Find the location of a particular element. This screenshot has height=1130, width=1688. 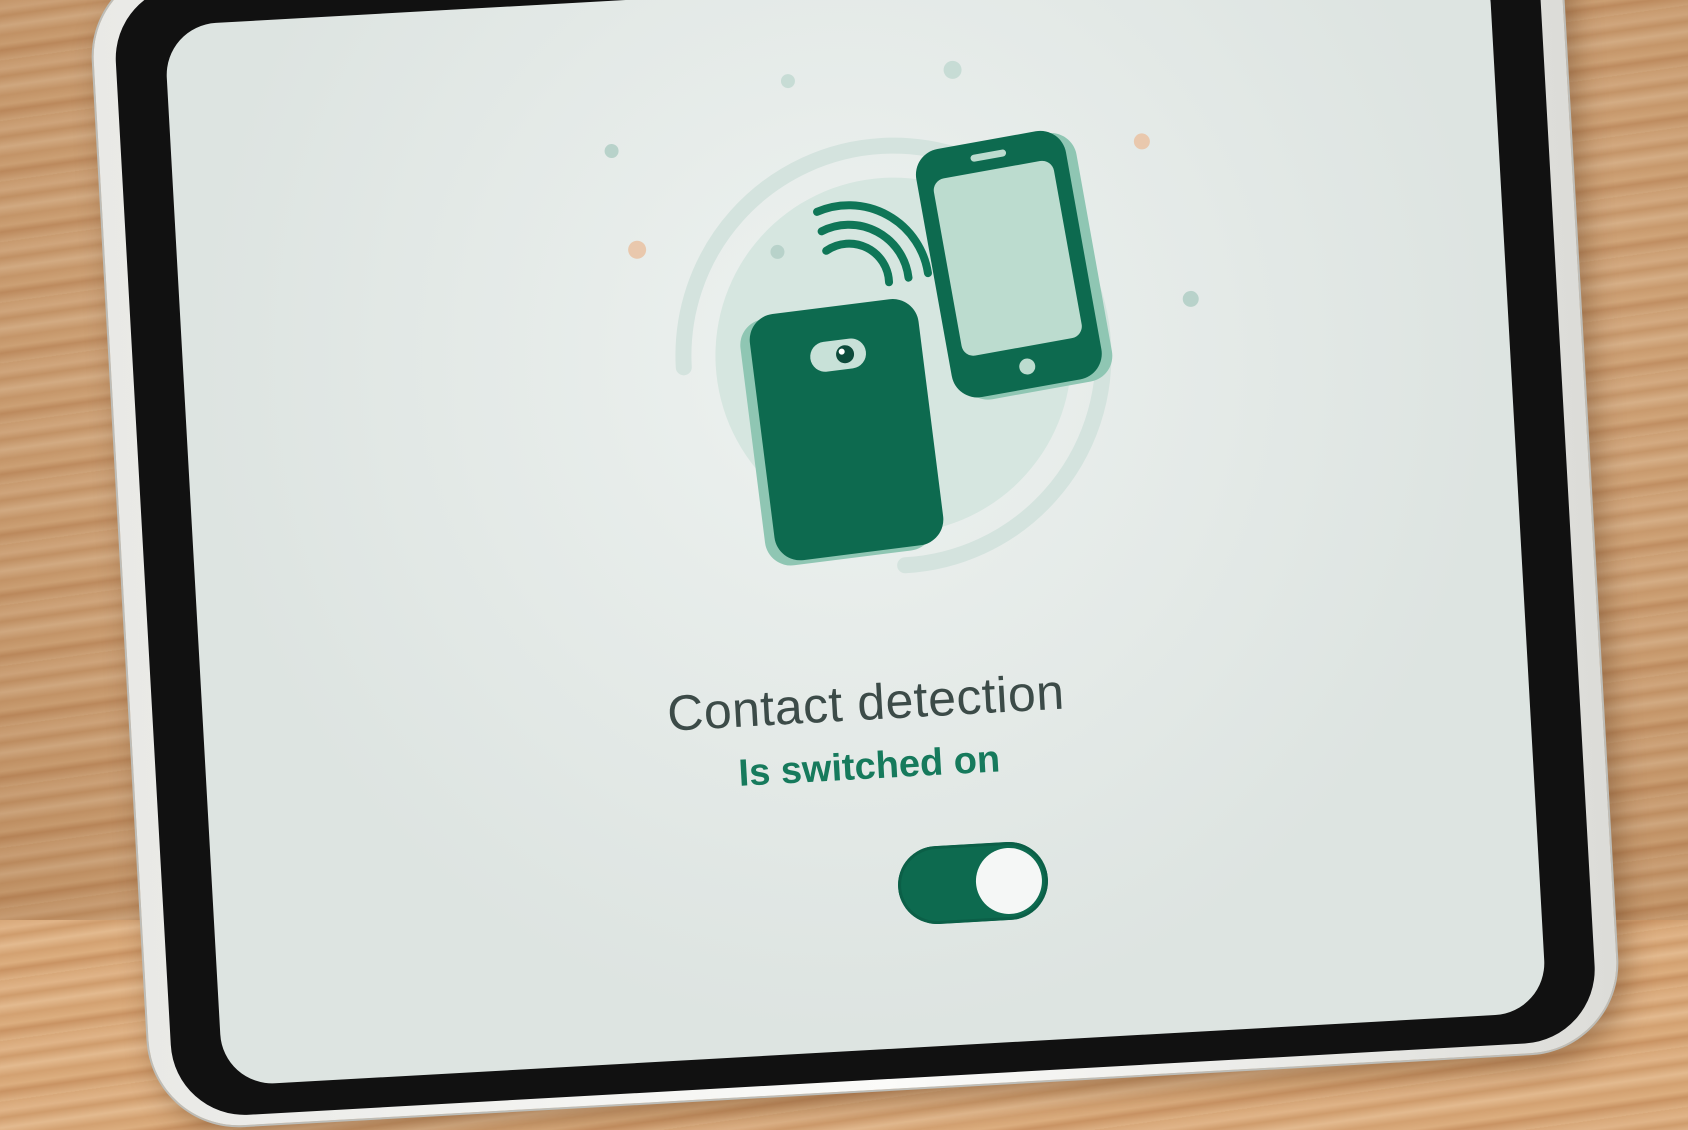

contact-detection-toggle is located at coordinates (973, 883).